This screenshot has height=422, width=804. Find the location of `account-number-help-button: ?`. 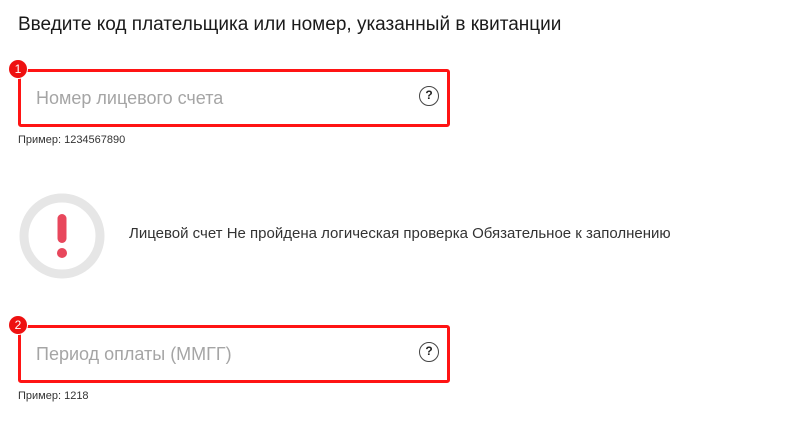

account-number-help-button: ? is located at coordinates (429, 96).